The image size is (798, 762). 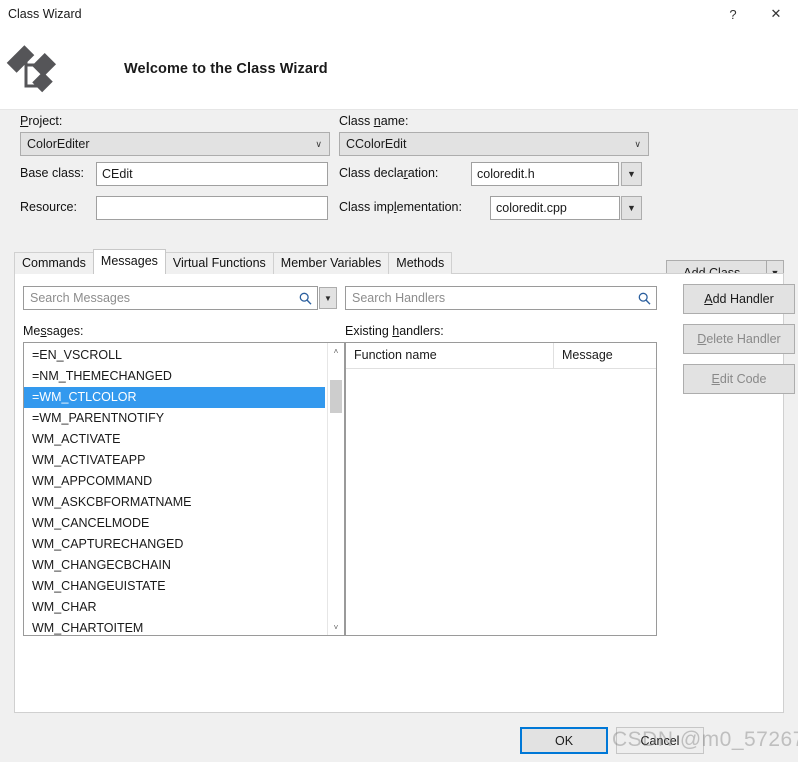 What do you see at coordinates (374, 121) in the screenshot?
I see `class-name-label: Class name:` at bounding box center [374, 121].